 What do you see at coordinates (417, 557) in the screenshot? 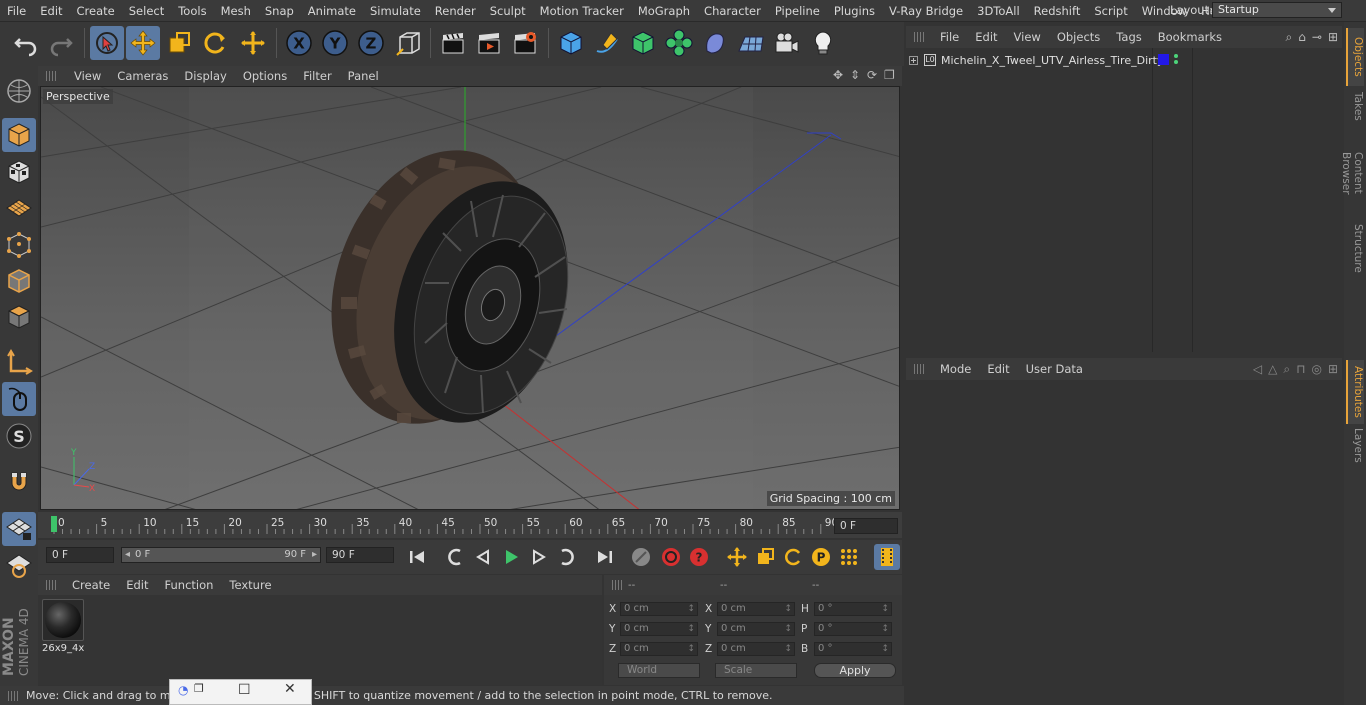
I see `go-to-start-button` at bounding box center [417, 557].